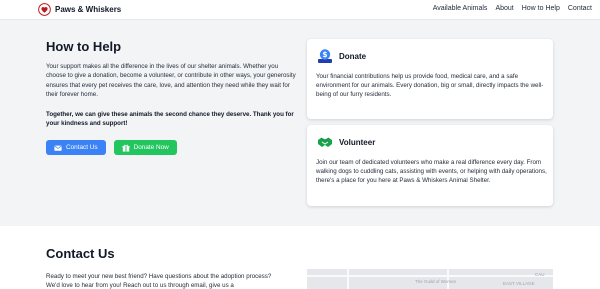 The image size is (600, 289). What do you see at coordinates (44, 9) in the screenshot?
I see `paw-heart-logo-icon` at bounding box center [44, 9].